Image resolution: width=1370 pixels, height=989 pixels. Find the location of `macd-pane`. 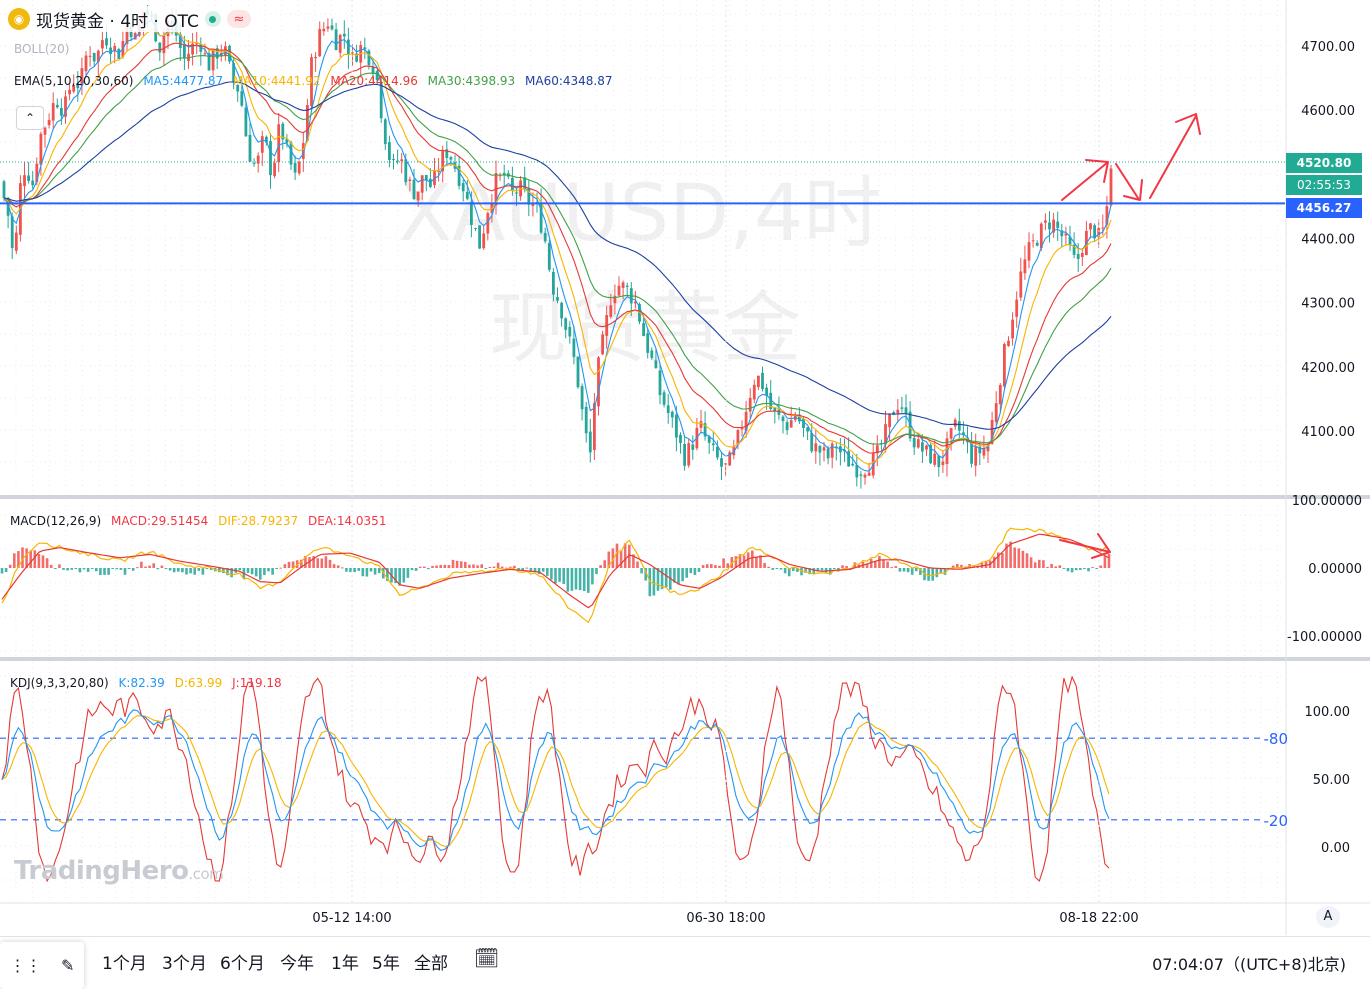

macd-pane is located at coordinates (555, 575).